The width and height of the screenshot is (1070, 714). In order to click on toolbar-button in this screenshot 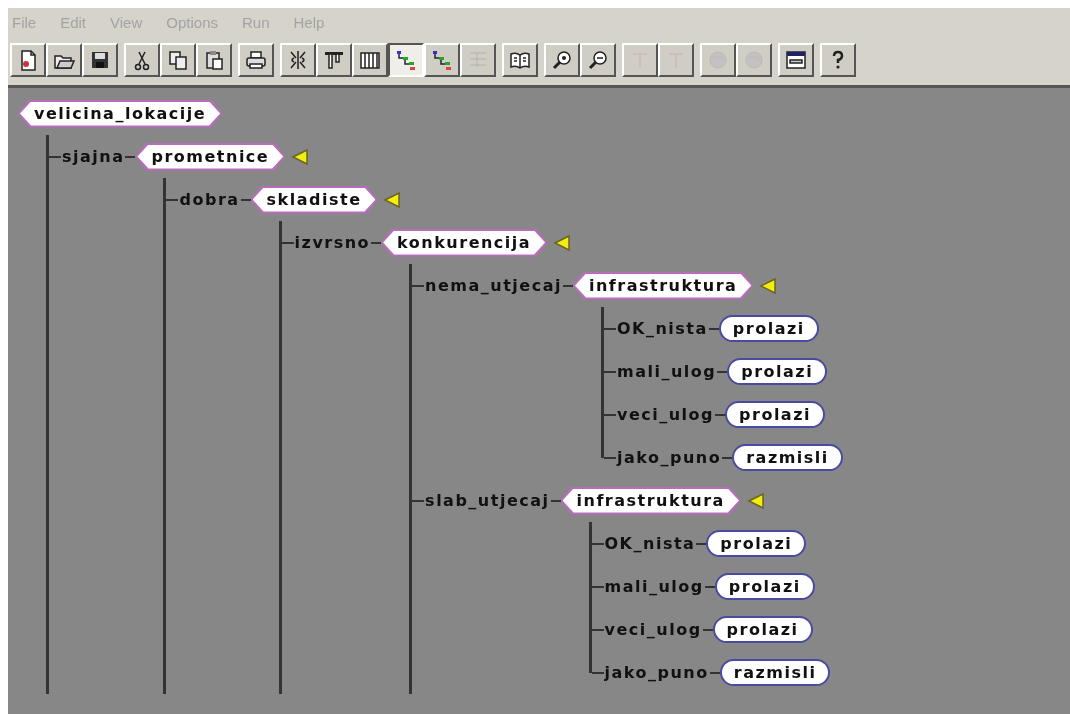, I will do `click(406, 59)`.